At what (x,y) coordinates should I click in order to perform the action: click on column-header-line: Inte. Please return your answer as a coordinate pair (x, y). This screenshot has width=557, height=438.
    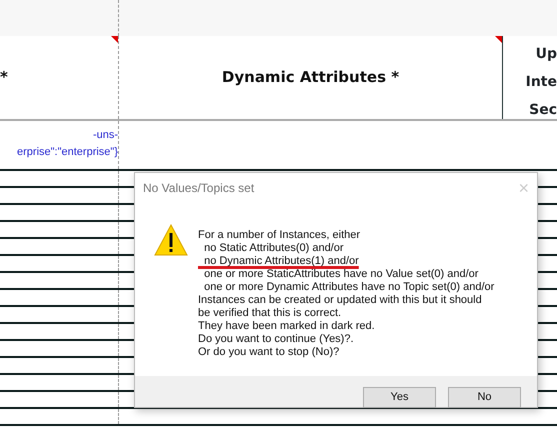
    Looking at the image, I should click on (541, 82).